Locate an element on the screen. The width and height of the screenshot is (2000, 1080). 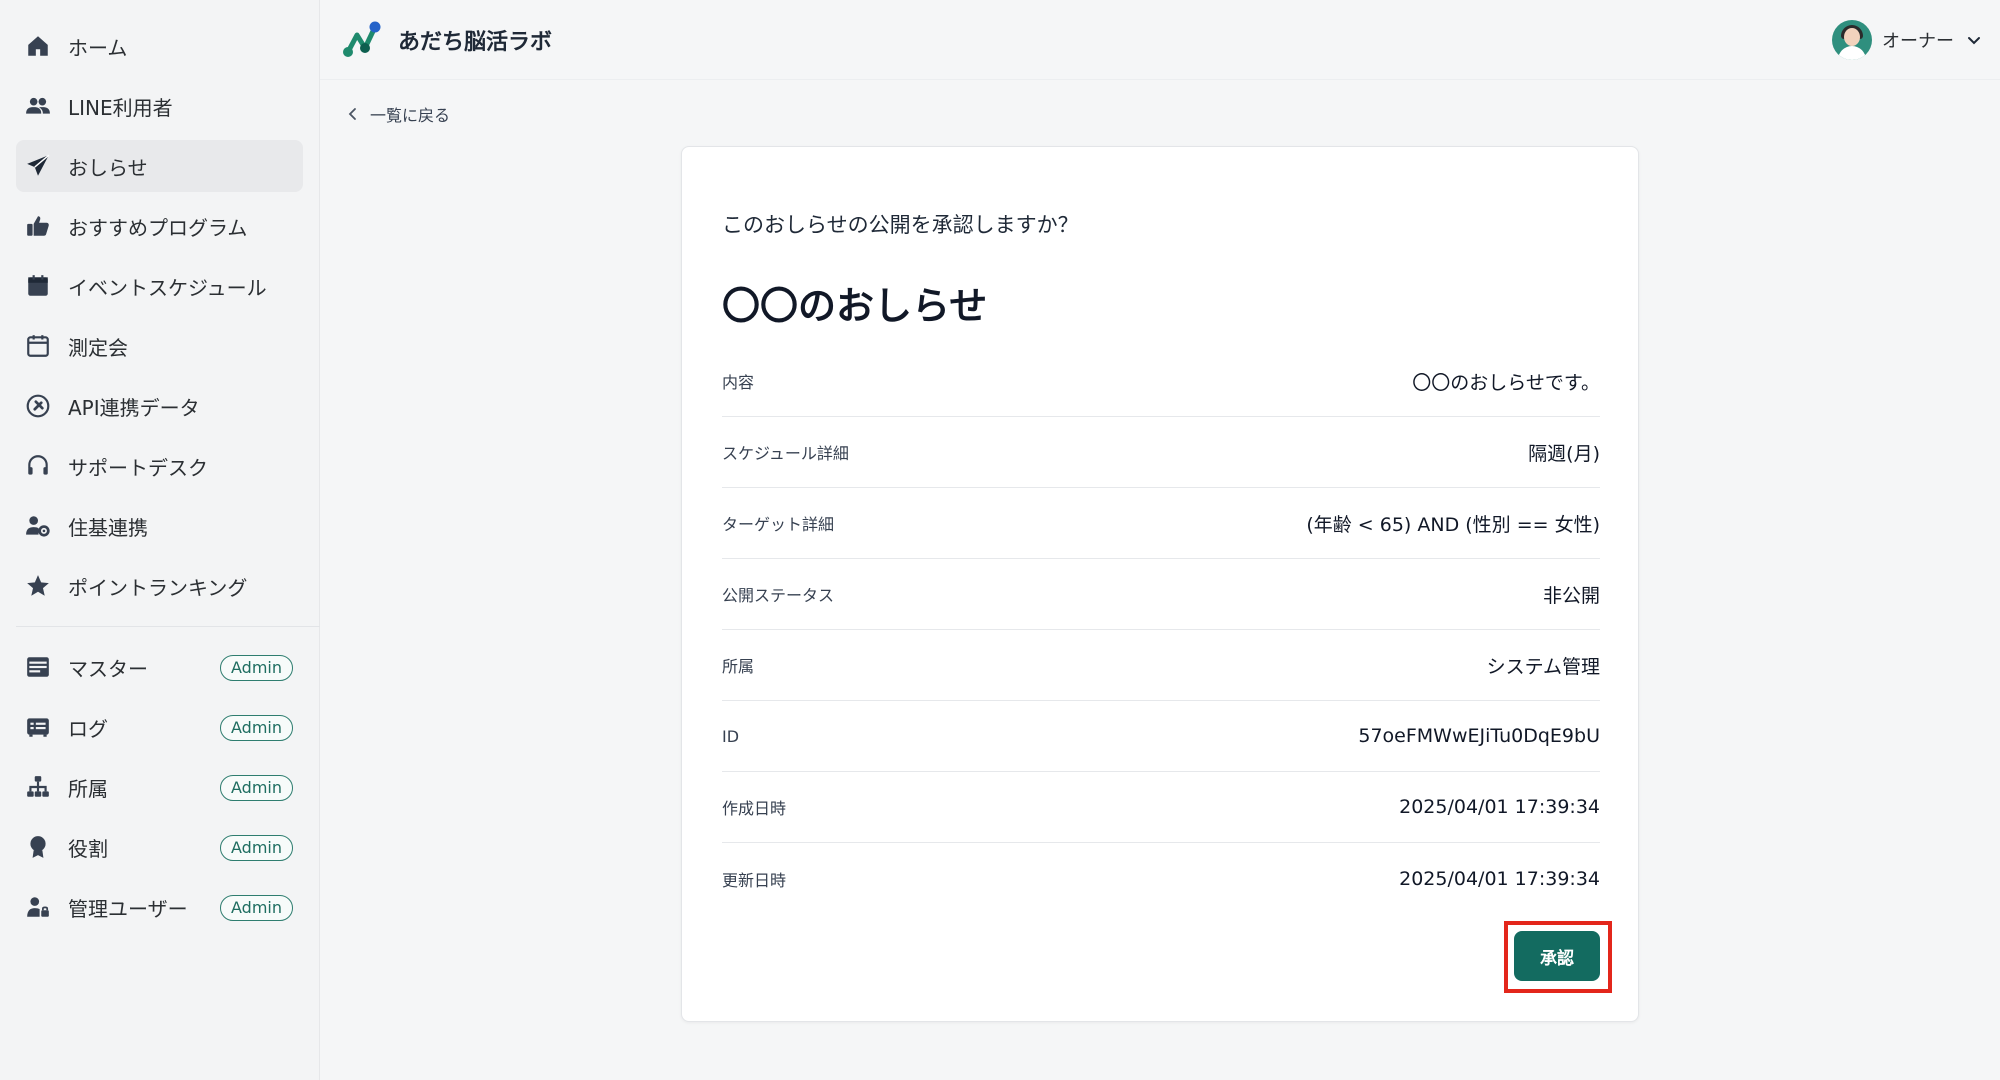
sidebar-item-label: おすすめプログラム is located at coordinates (158, 227).